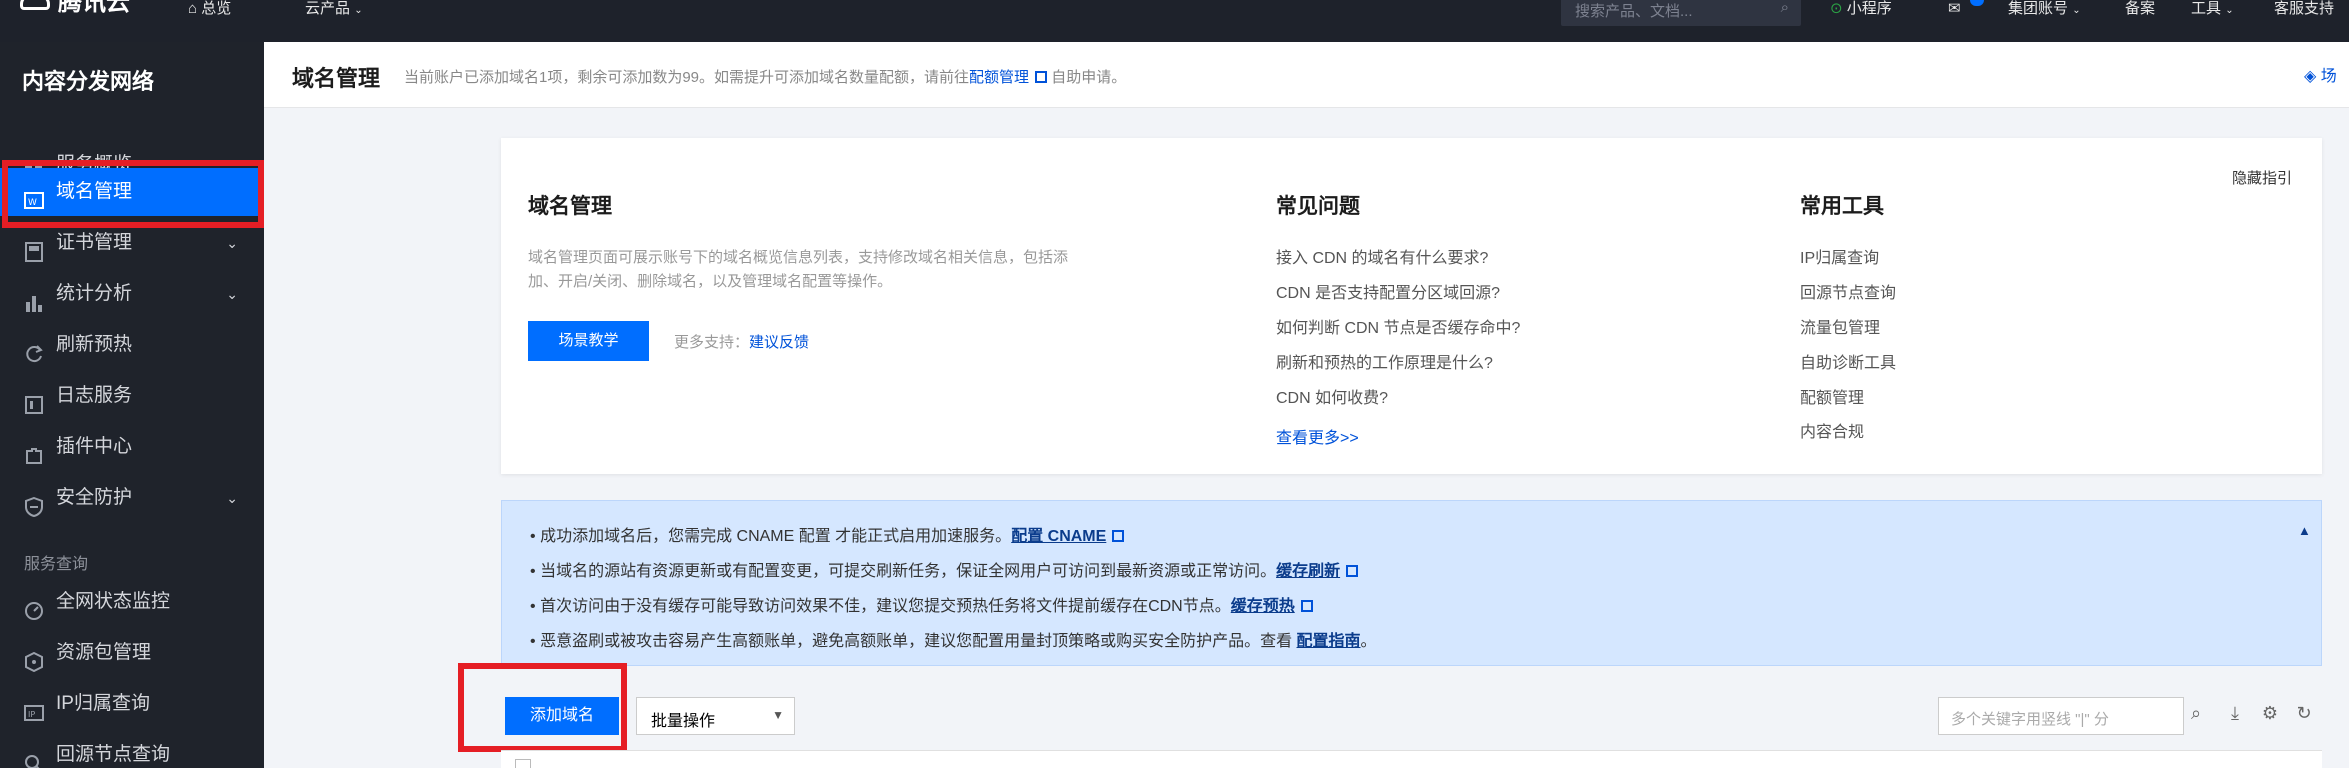 This screenshot has height=768, width=2349. Describe the element at coordinates (34, 606) in the screenshot. I see `monitor-icon` at that location.